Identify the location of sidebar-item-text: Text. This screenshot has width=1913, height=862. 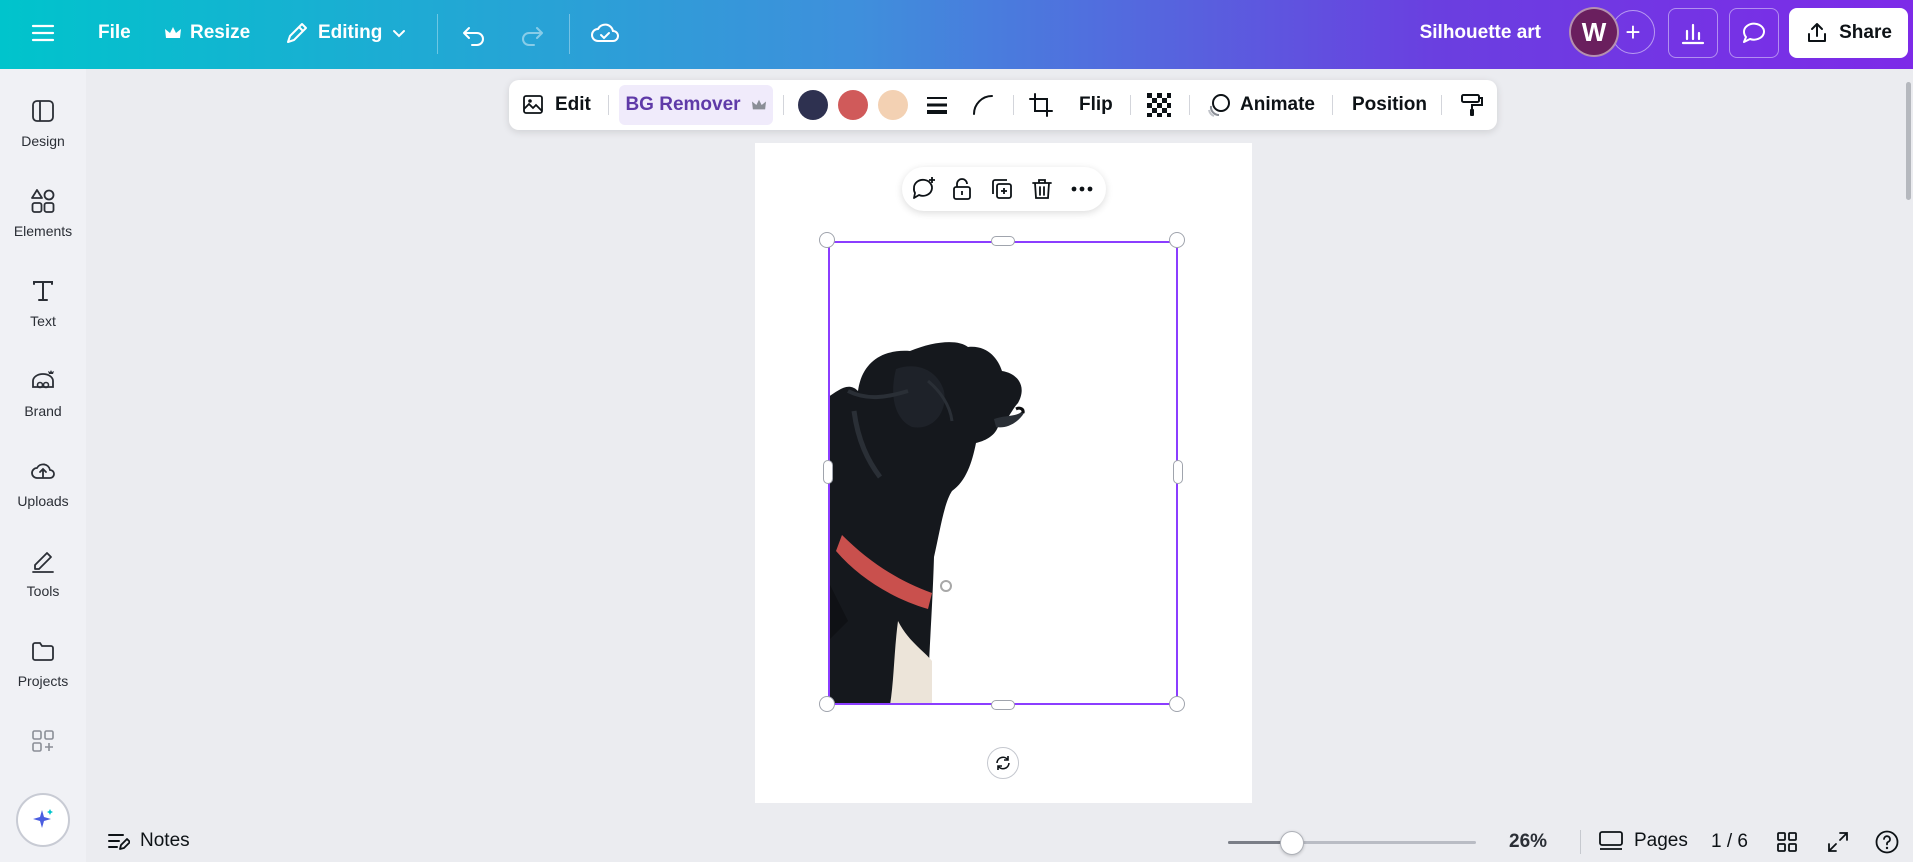
(43, 303).